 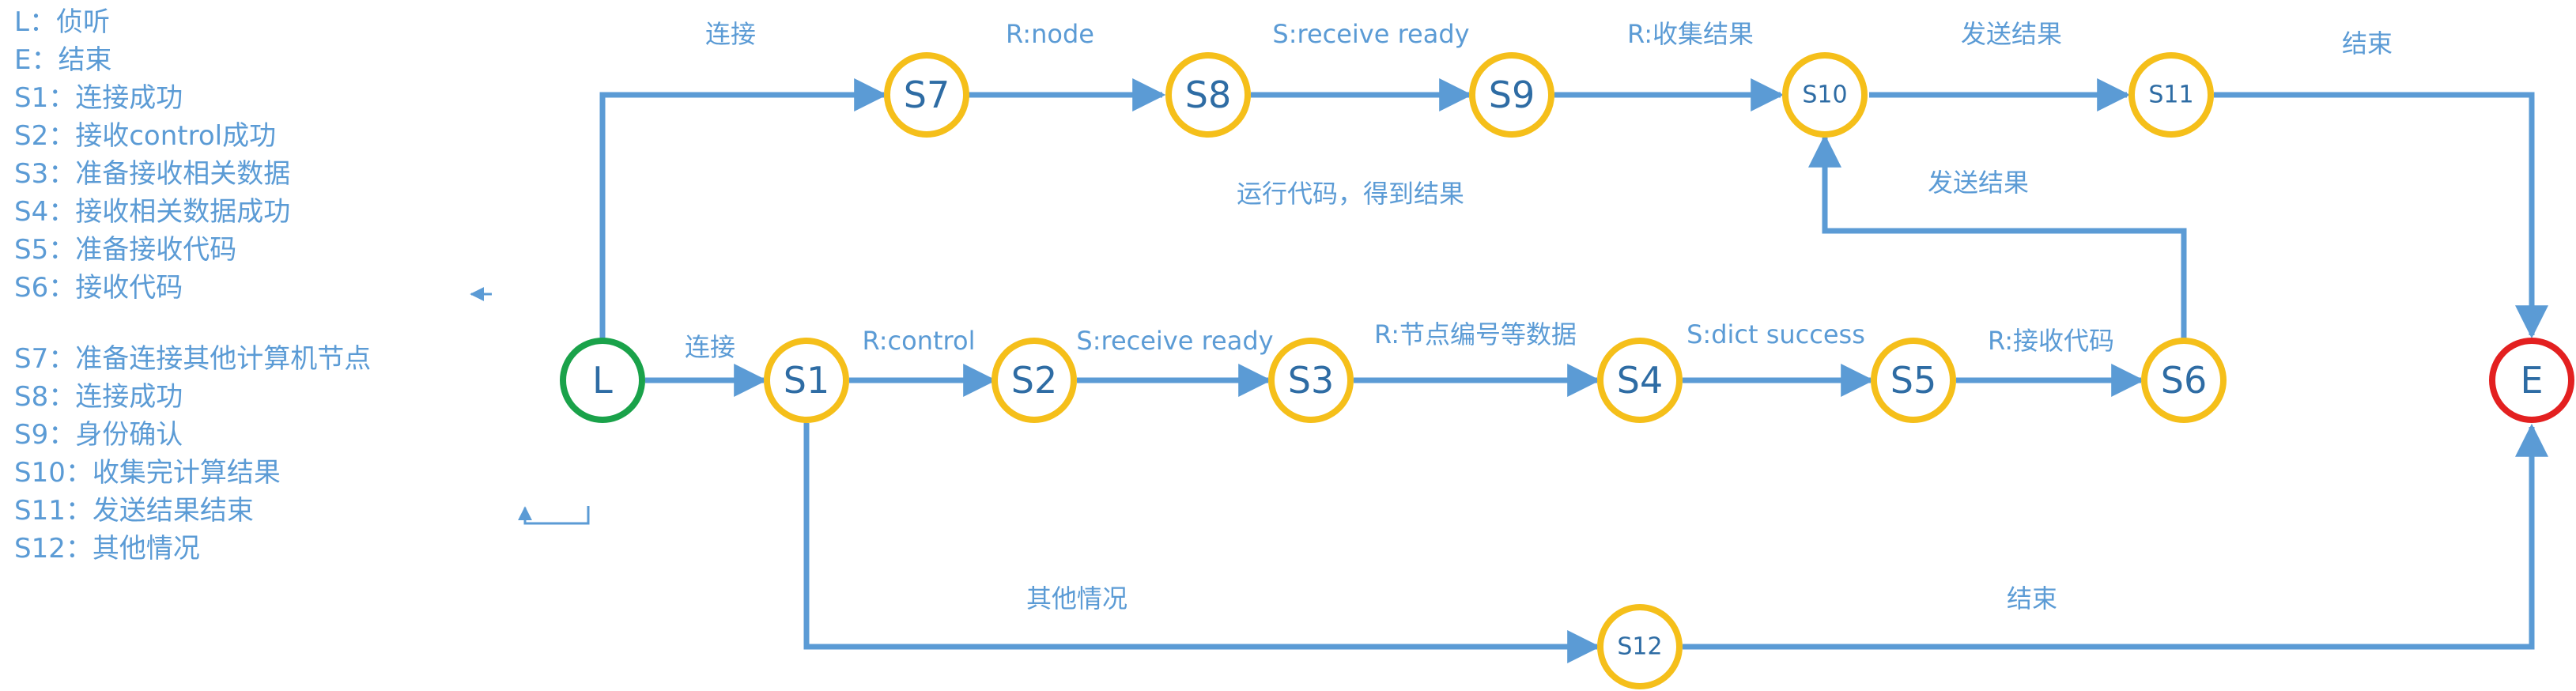 I want to click on node-s5-label: S5, so click(x=1913, y=380).